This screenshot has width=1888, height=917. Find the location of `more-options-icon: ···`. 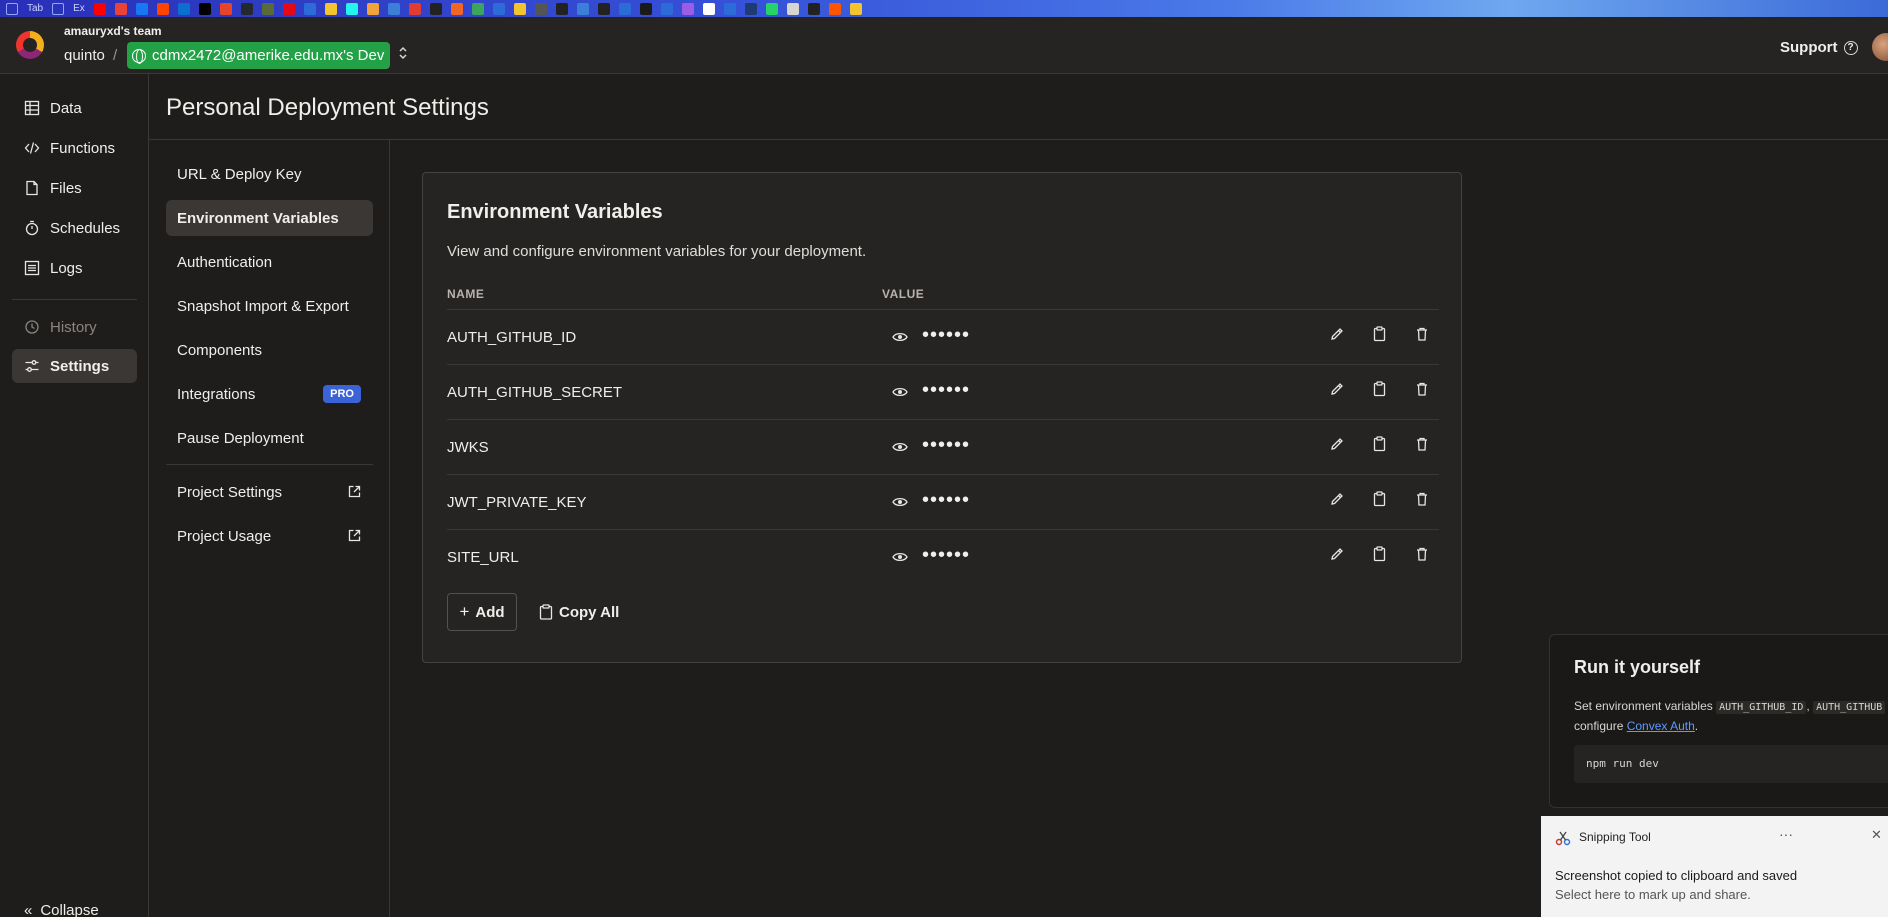

more-options-icon: ··· is located at coordinates (1786, 834).